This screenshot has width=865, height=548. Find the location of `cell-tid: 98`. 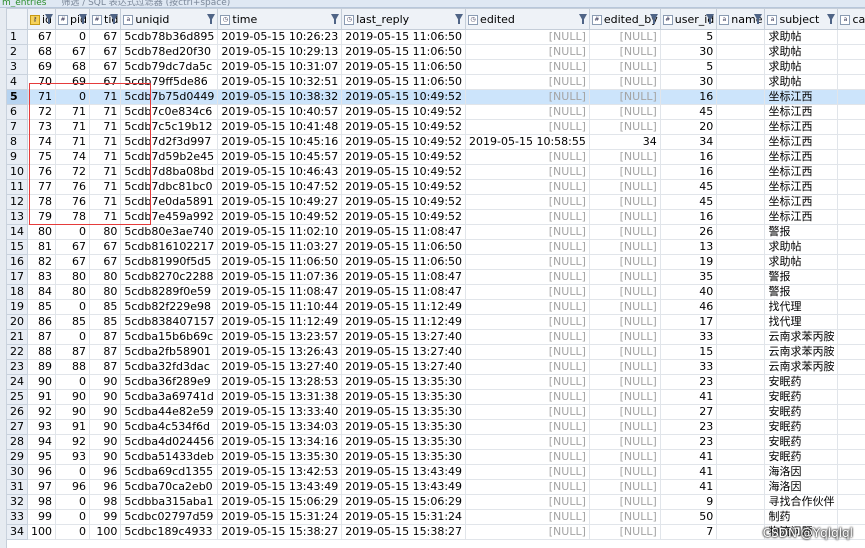

cell-tid: 98 is located at coordinates (105, 502).